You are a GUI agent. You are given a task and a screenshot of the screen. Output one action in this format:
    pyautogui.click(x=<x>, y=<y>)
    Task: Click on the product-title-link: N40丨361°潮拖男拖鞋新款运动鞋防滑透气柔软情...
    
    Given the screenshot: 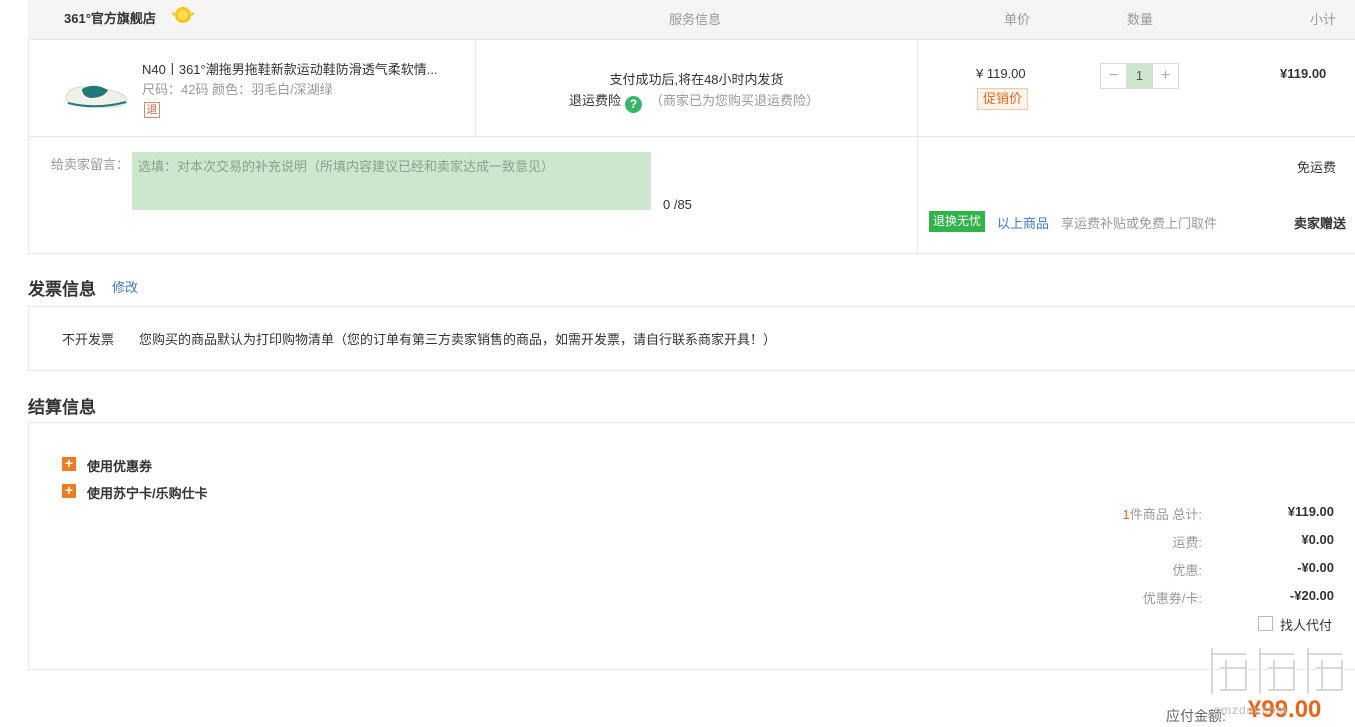 What is the action you would take?
    pyautogui.click(x=301, y=68)
    